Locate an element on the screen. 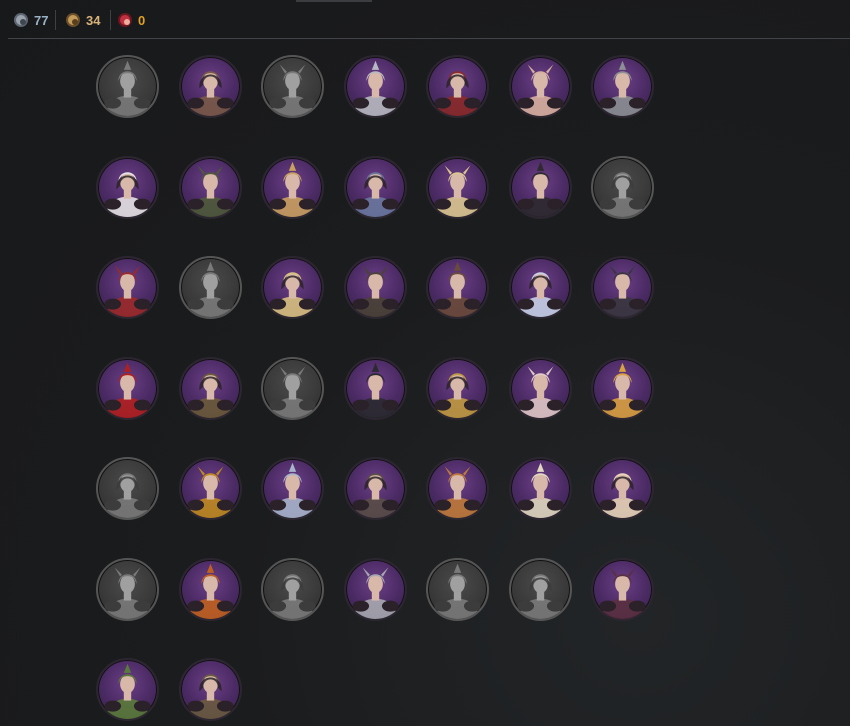  character-portrait-pale-maiden is located at coordinates (292, 388).